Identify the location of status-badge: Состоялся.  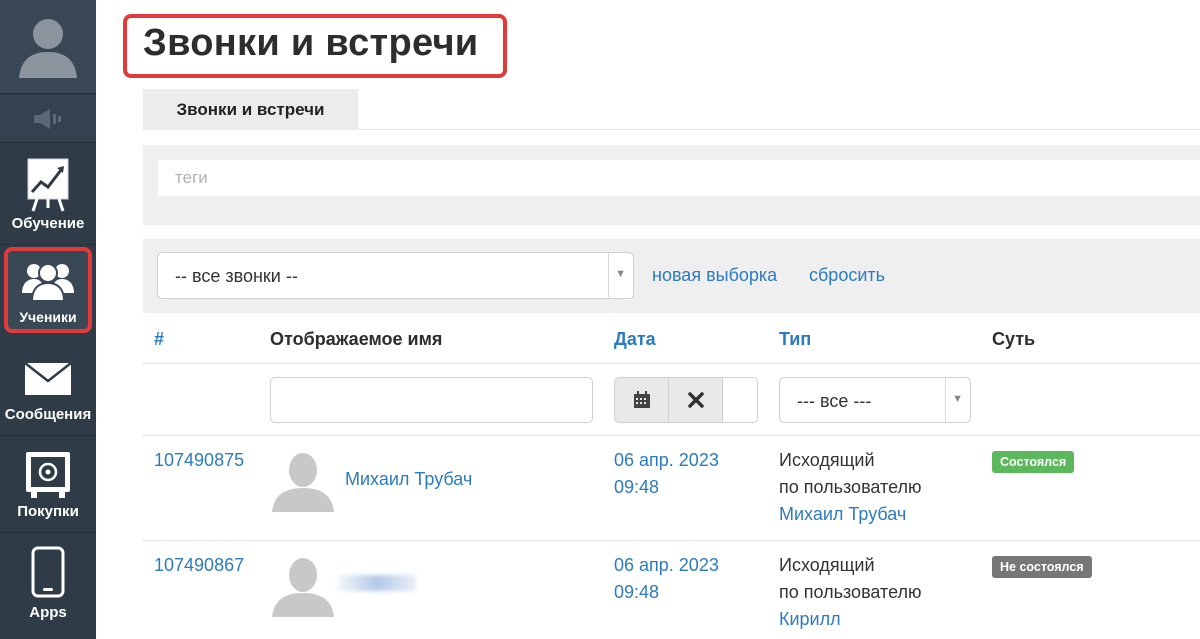
(1033, 462).